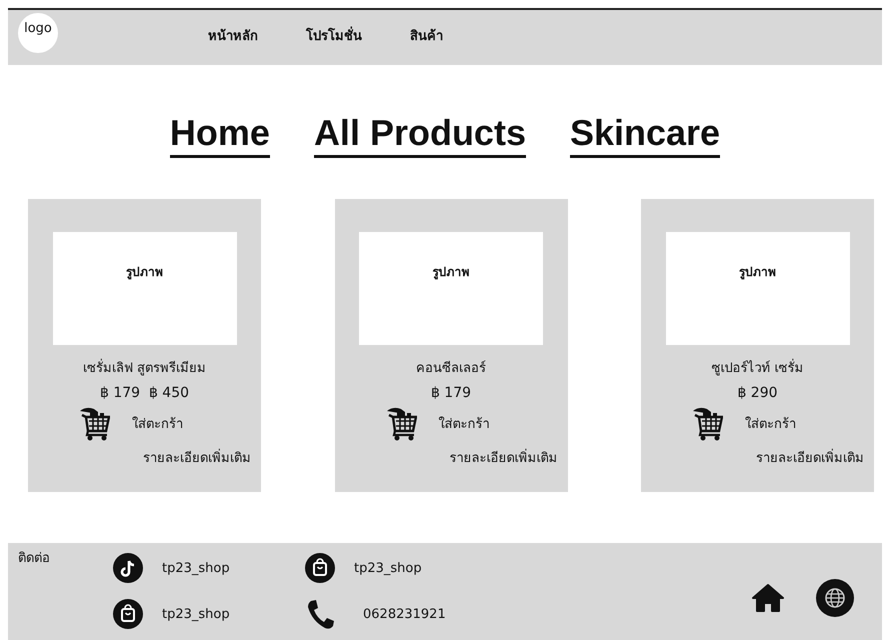 Image resolution: width=890 pixels, height=640 pixels. What do you see at coordinates (145, 393) in the screenshot?
I see `product-price: ฿ 179 ฿ 450` at bounding box center [145, 393].